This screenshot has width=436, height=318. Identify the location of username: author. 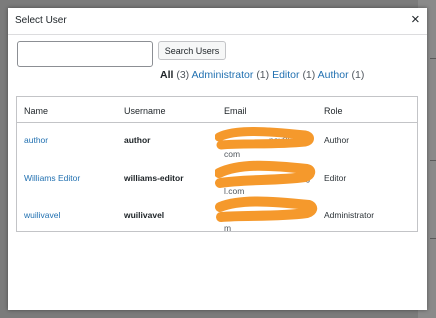
(137, 140).